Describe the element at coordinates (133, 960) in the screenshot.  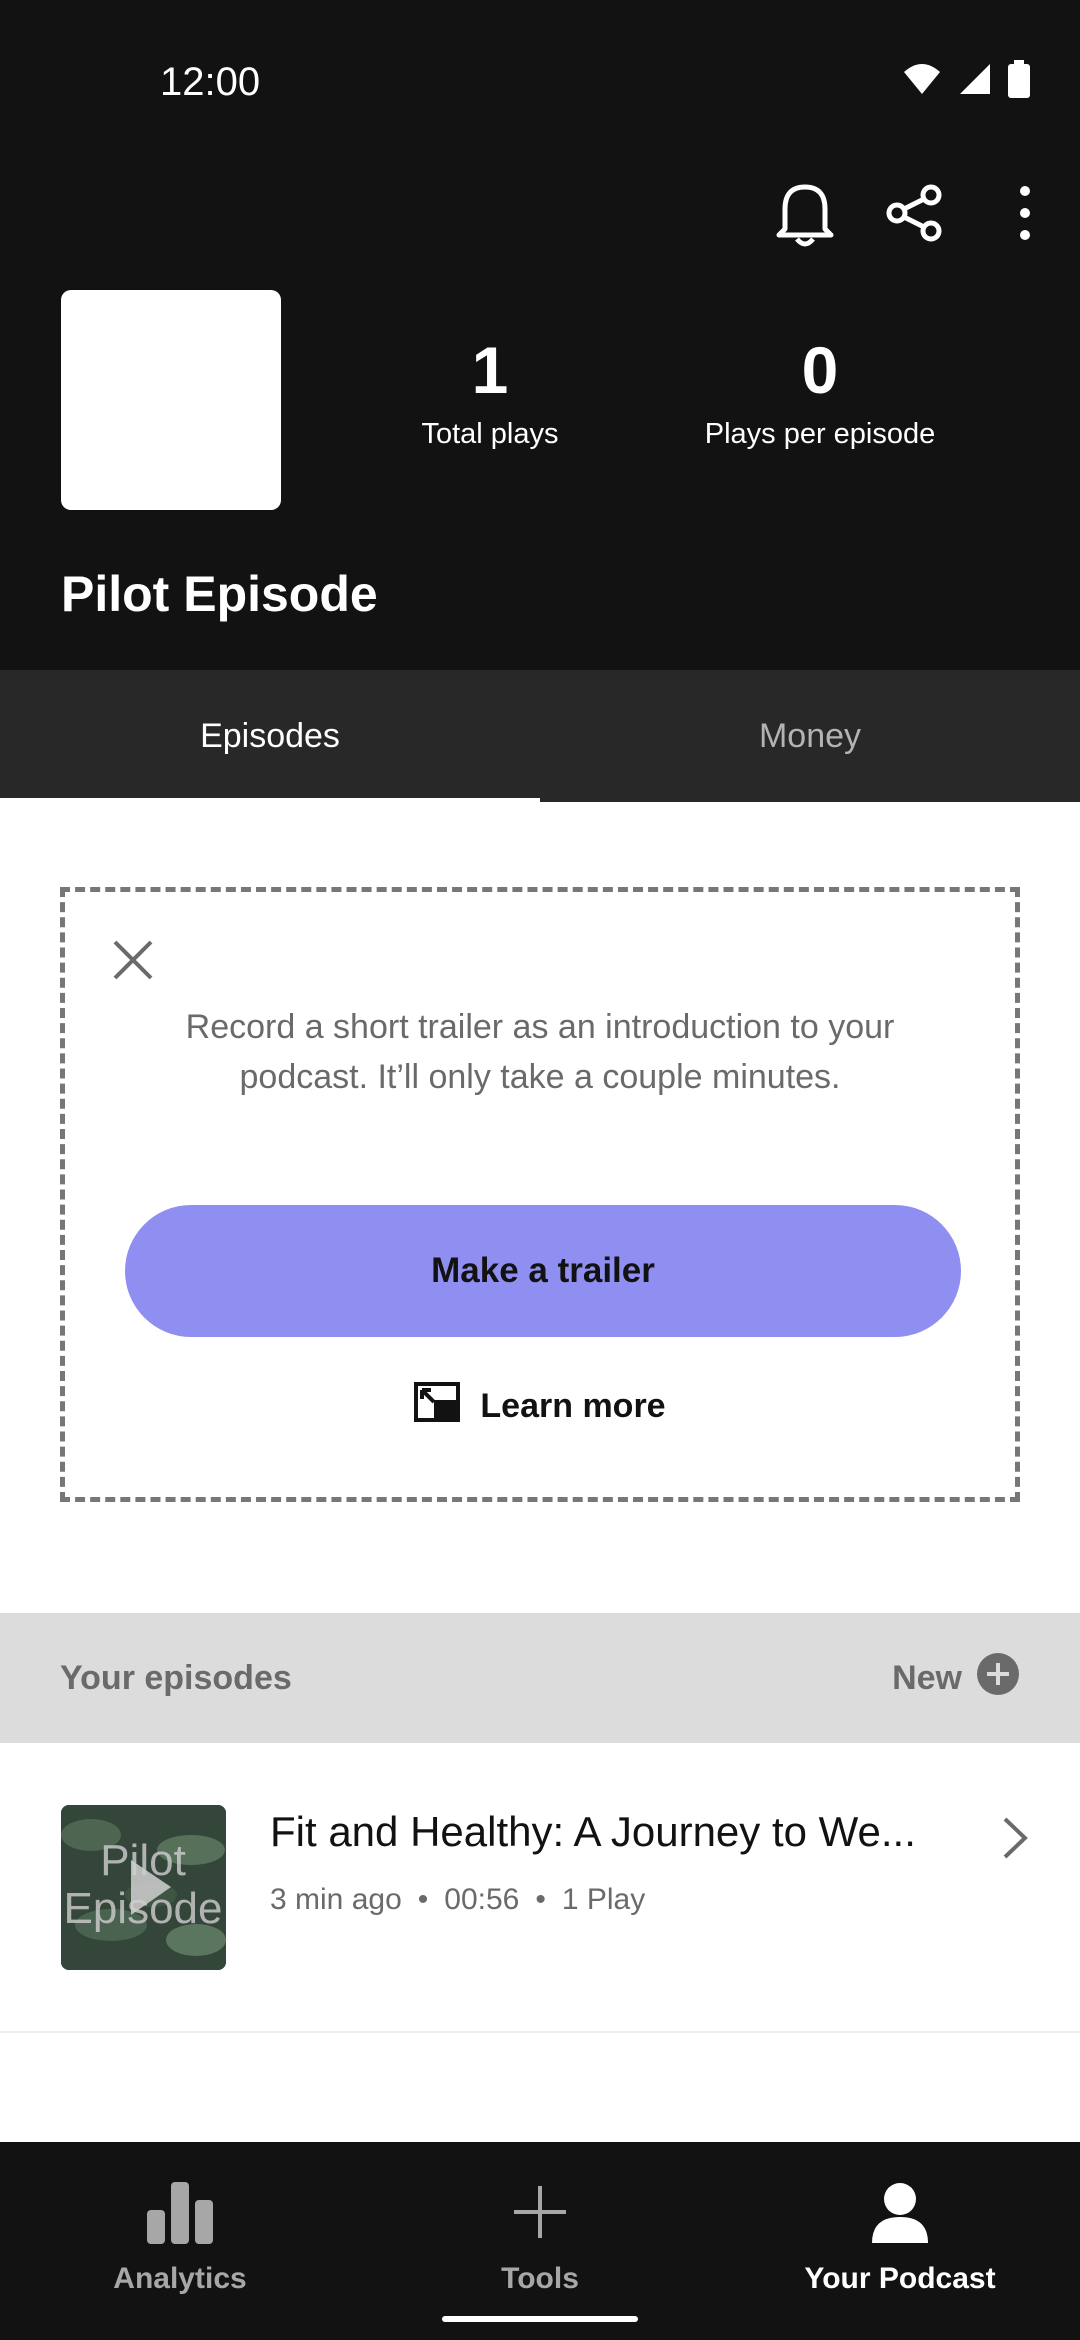
I see `close-icon` at that location.